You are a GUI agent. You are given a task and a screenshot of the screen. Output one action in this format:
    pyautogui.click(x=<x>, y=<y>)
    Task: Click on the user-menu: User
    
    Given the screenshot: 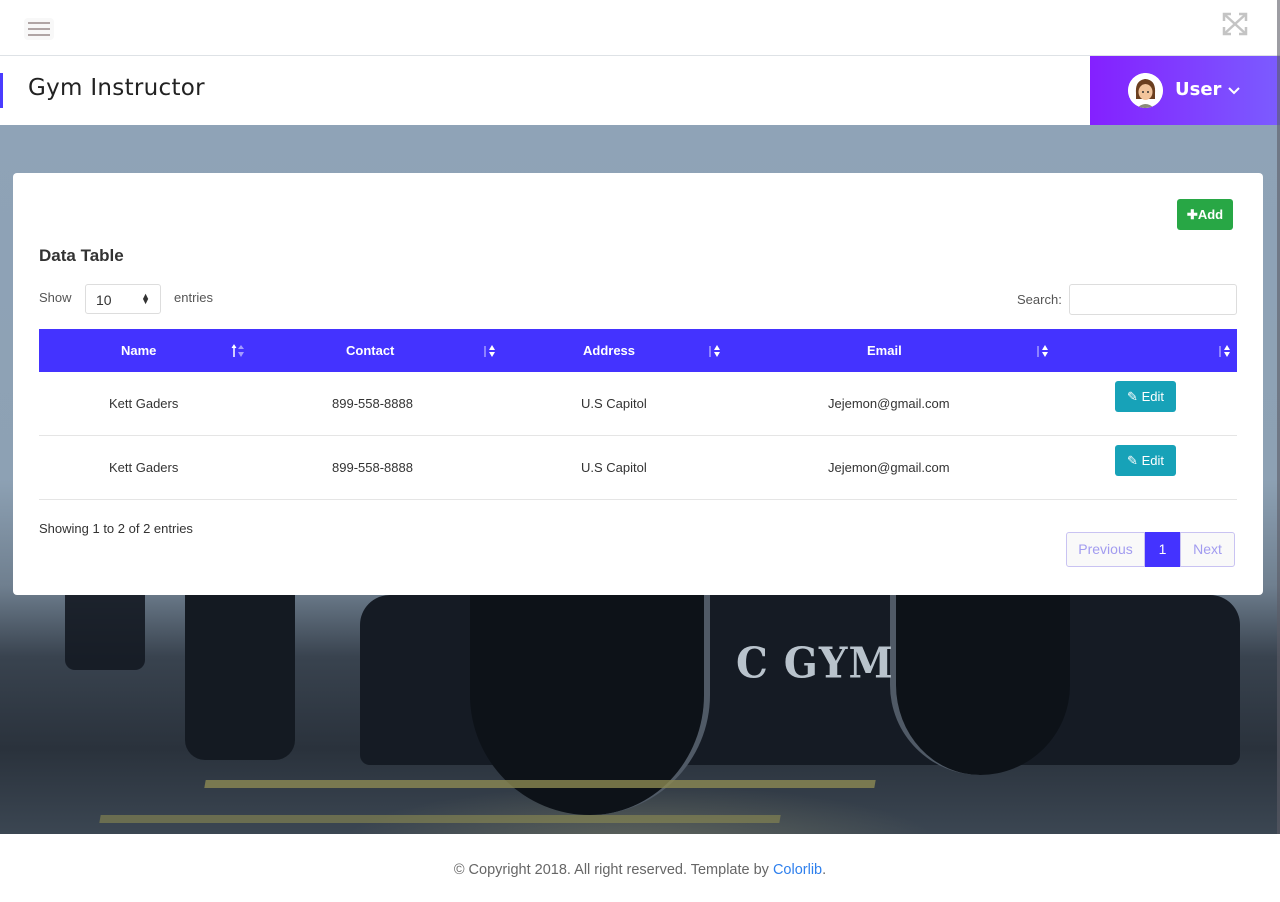 What is the action you would take?
    pyautogui.click(x=1185, y=90)
    